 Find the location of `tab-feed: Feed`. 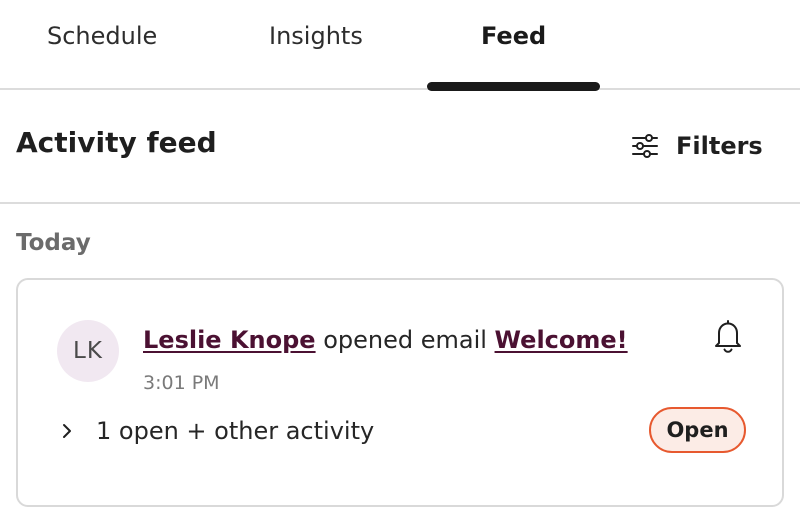

tab-feed: Feed is located at coordinates (513, 36).